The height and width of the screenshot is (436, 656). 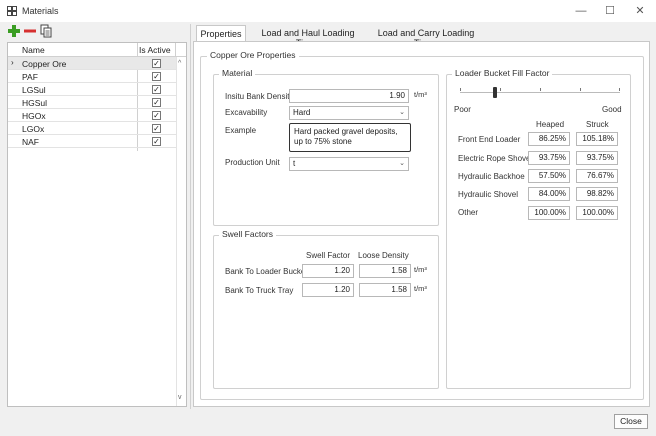 I want to click on list-item: PAF ✓, so click(x=92, y=76).